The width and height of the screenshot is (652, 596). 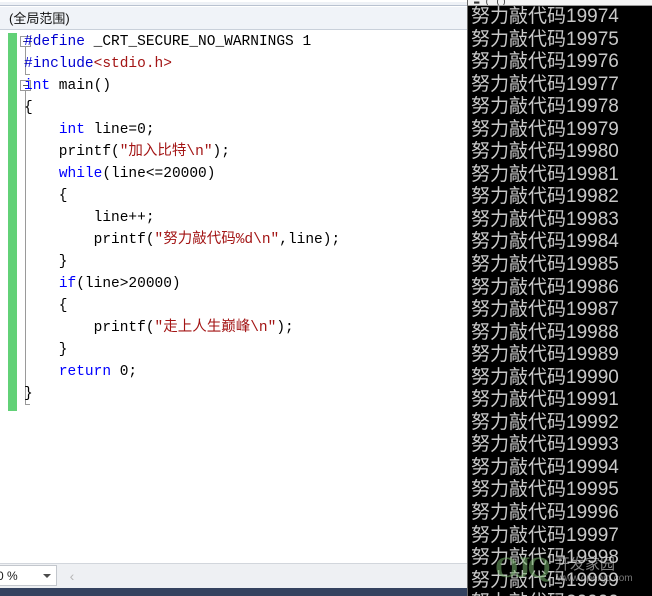 I want to click on console-output-line: 努力敲代码19982, so click(x=545, y=197).